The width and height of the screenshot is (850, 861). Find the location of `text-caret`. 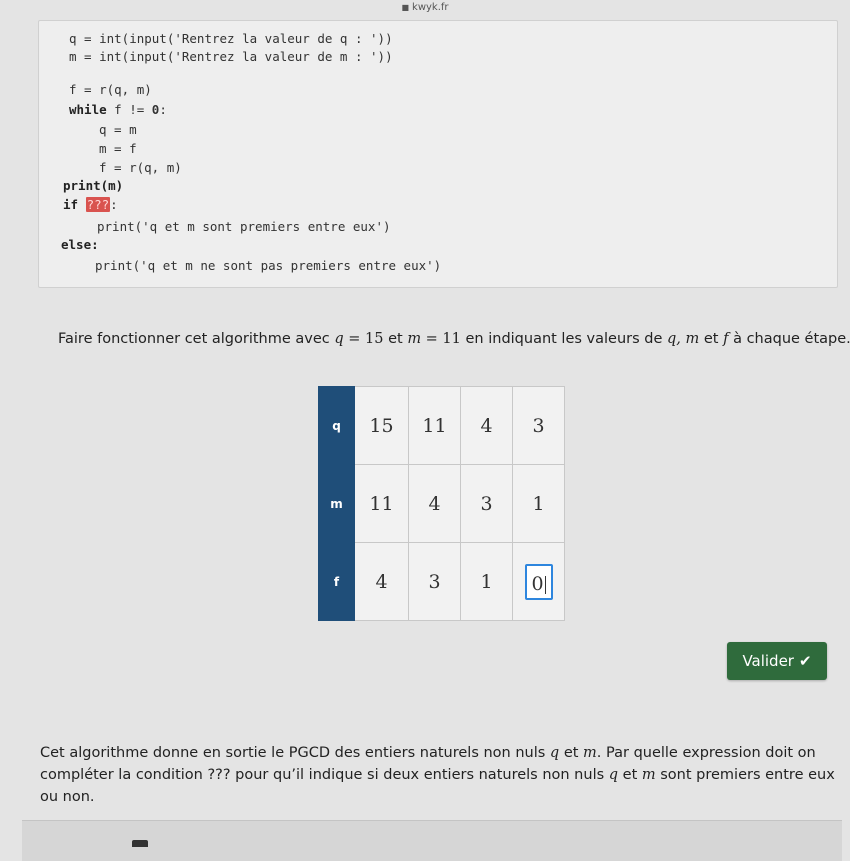

text-caret is located at coordinates (545, 584).